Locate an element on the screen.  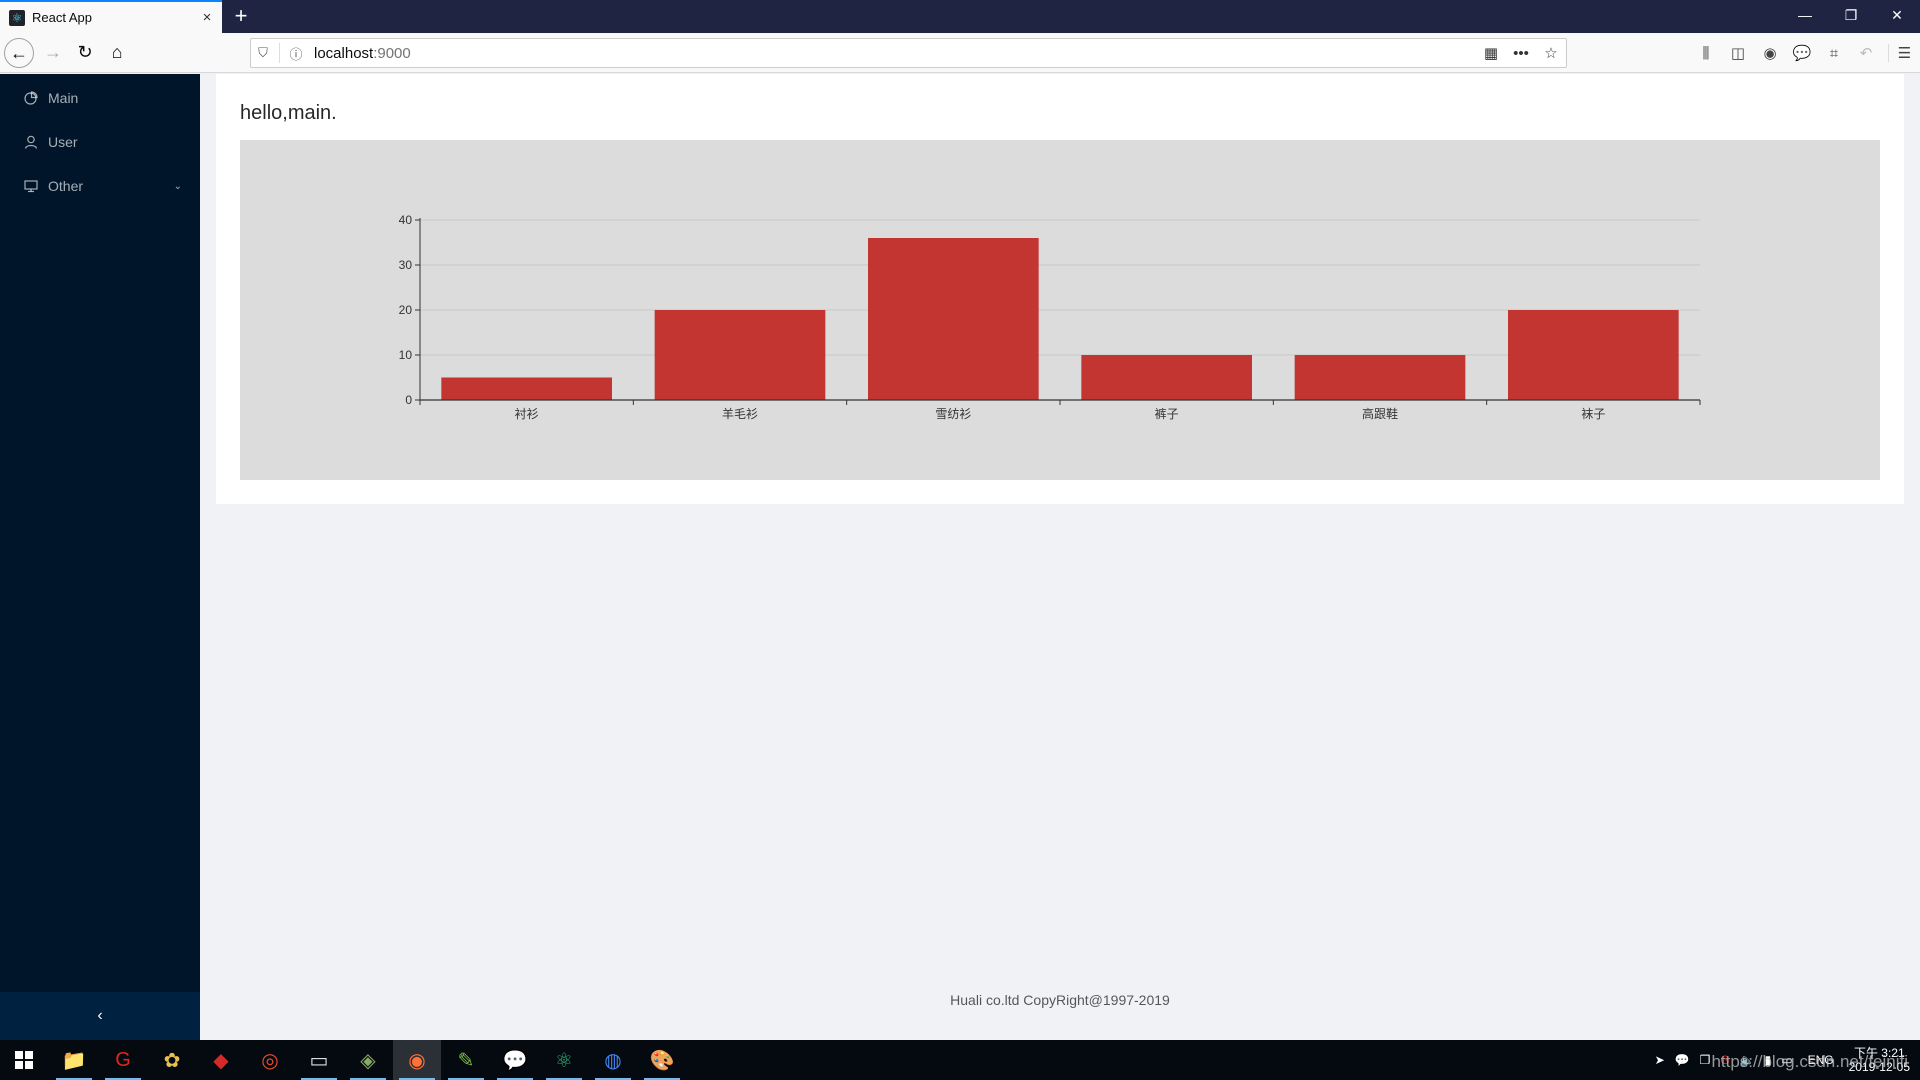
paint-icon: 🎨 is located at coordinates (662, 1060).